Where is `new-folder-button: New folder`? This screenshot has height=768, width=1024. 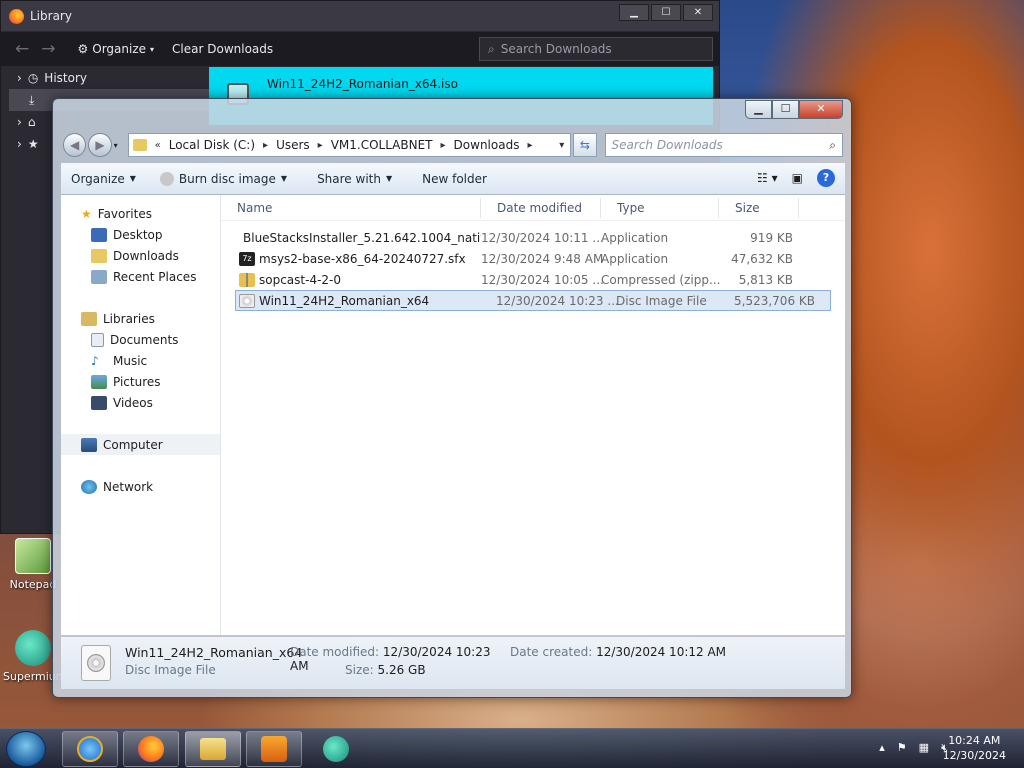
new-folder-button: New folder is located at coordinates (454, 179).